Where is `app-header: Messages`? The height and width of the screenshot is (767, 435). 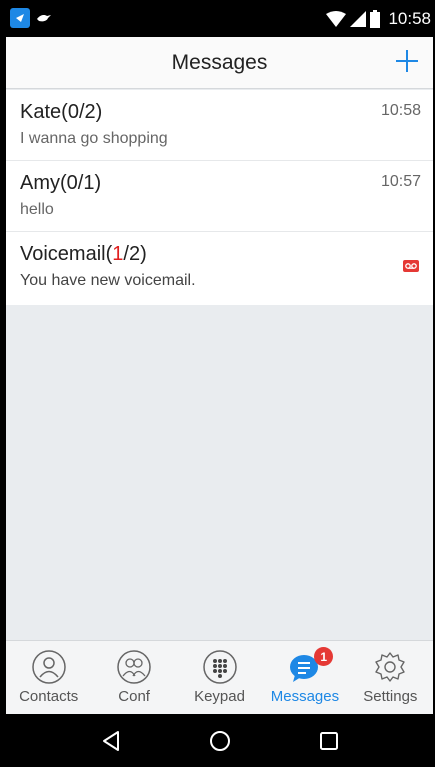
app-header: Messages is located at coordinates (219, 63).